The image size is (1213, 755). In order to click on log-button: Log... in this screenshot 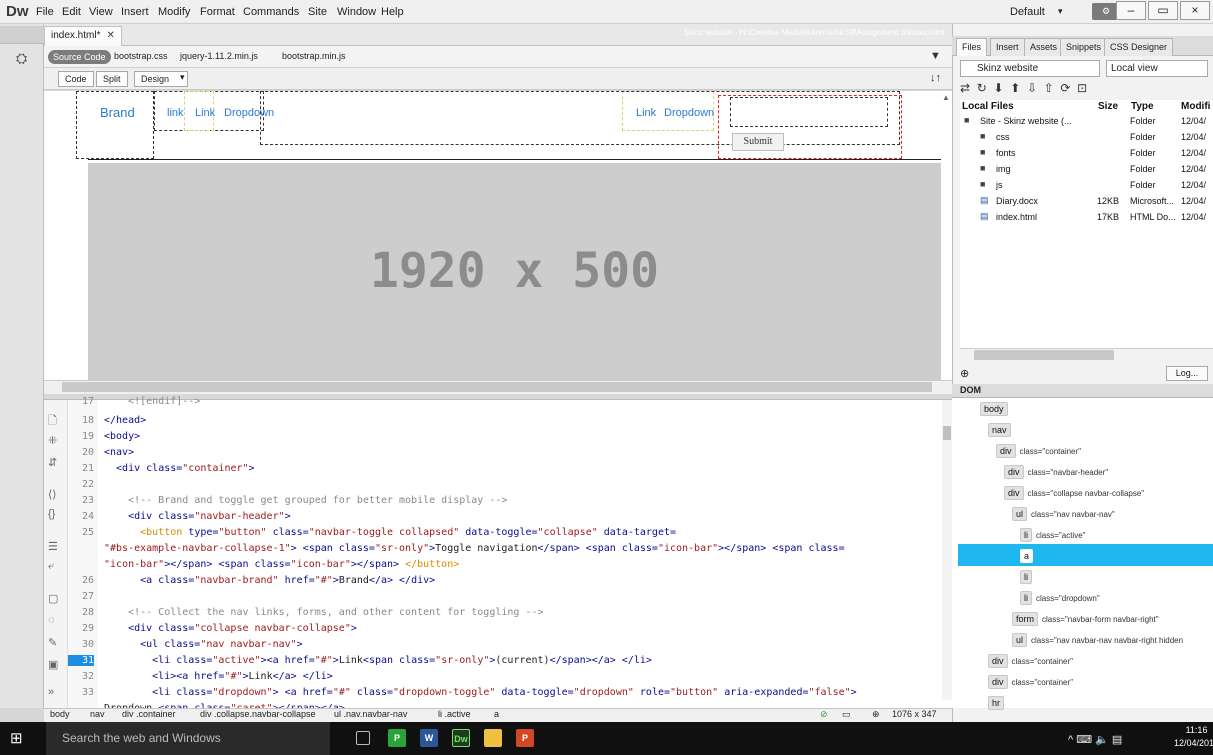, I will do `click(1187, 373)`.